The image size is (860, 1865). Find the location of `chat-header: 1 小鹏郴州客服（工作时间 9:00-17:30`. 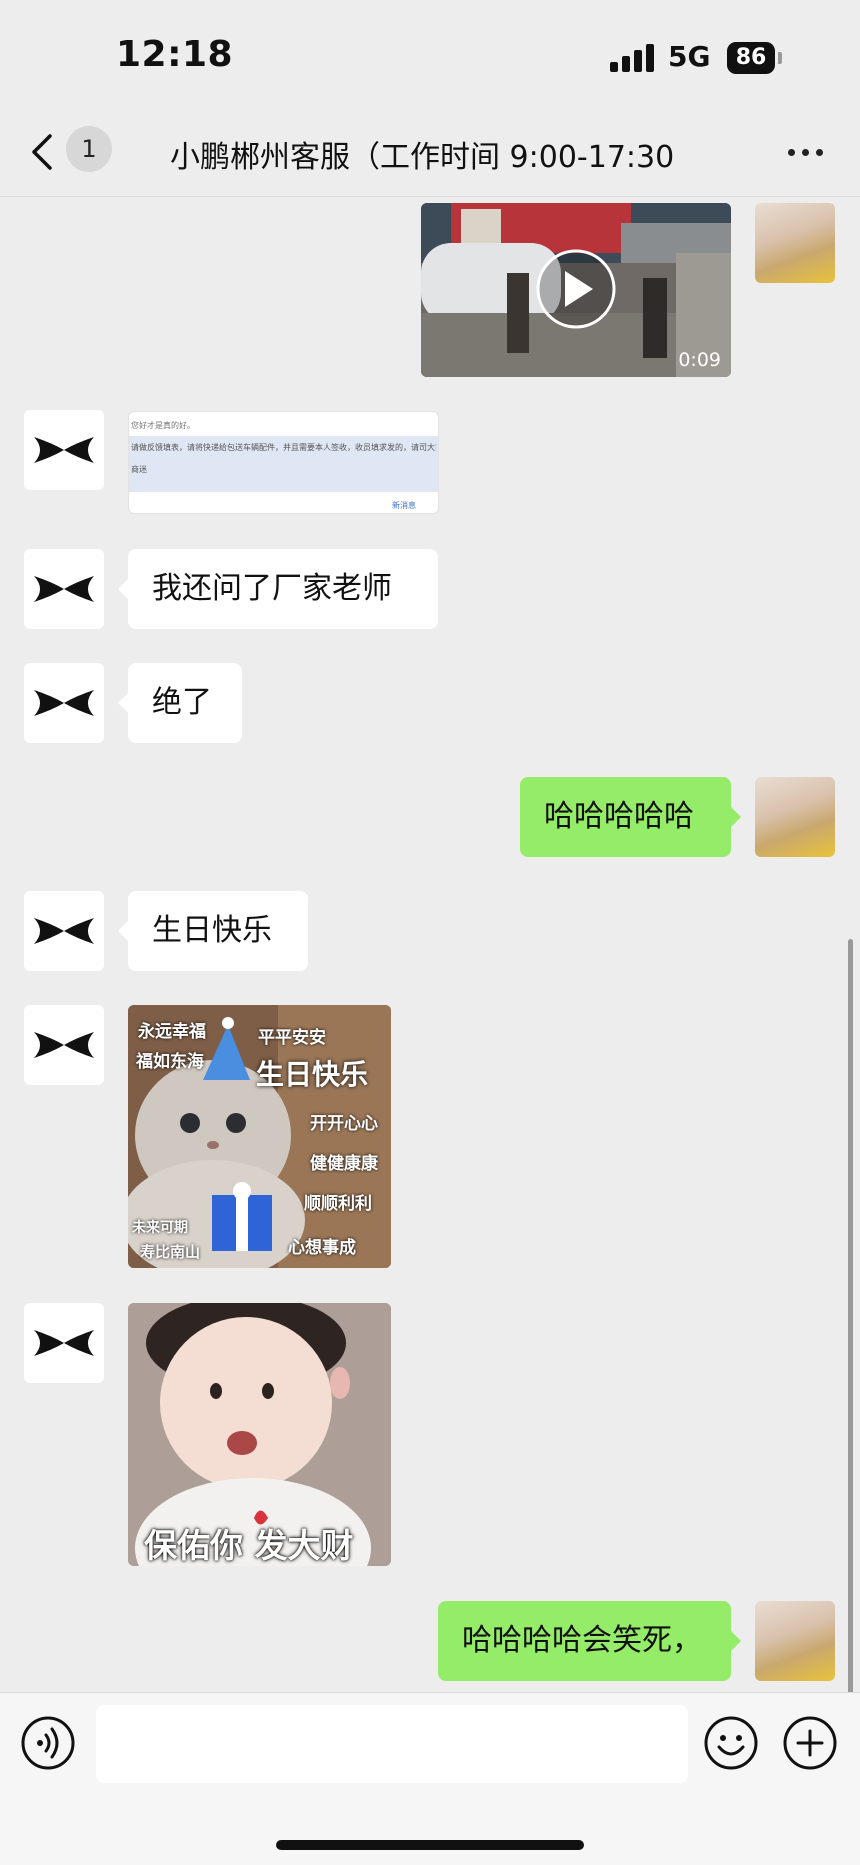

chat-header: 1 小鹏郴州客服（工作时间 9:00-17:30 is located at coordinates (430, 153).